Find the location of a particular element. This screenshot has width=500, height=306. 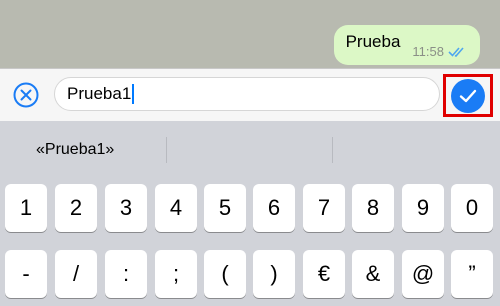

key-ampersand: & is located at coordinates (373, 274).